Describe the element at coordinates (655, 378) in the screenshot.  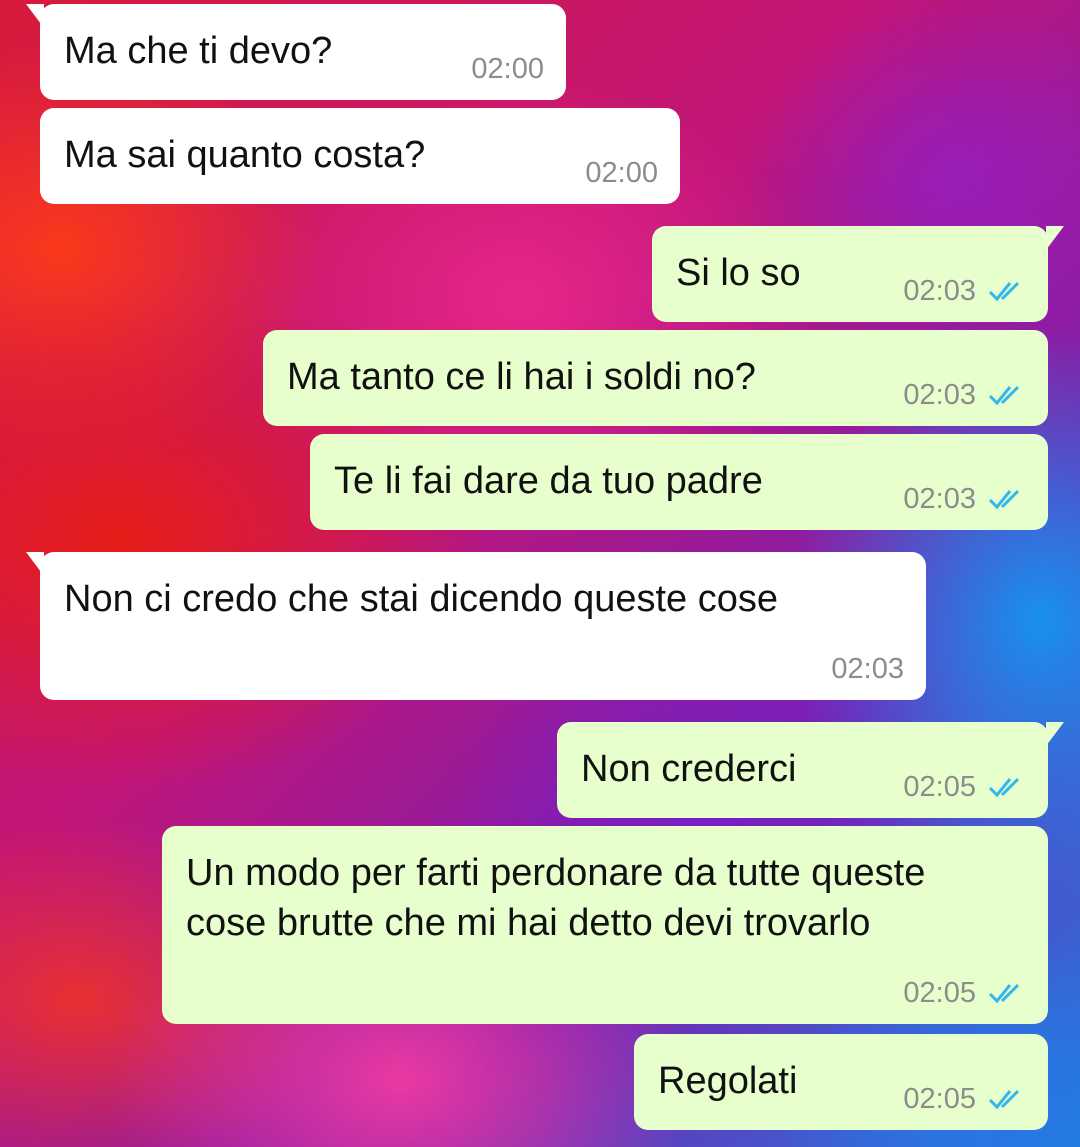
I see `message-outgoing: Ma tanto ce li hai i soldi no? 02:03` at that location.